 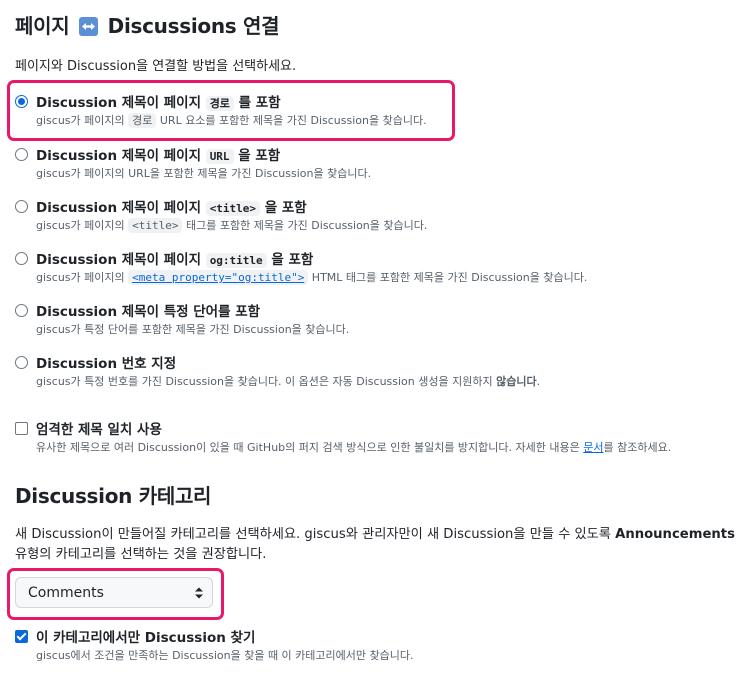 I want to click on chevron-up-down-icon, so click(x=199, y=595).